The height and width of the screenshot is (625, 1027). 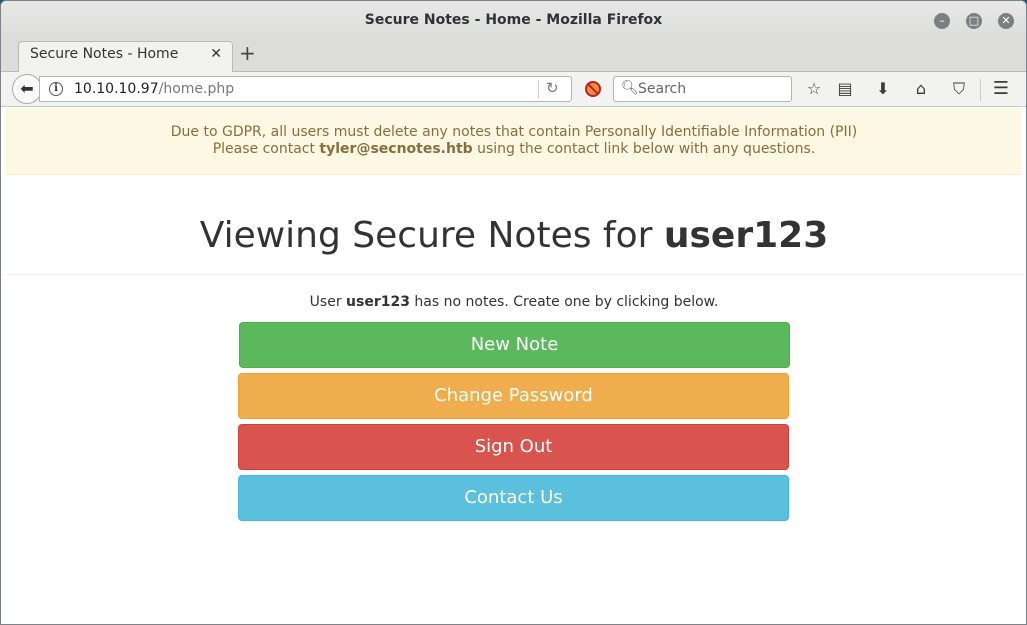 I want to click on search-box: 🔍︎, so click(x=702, y=89).